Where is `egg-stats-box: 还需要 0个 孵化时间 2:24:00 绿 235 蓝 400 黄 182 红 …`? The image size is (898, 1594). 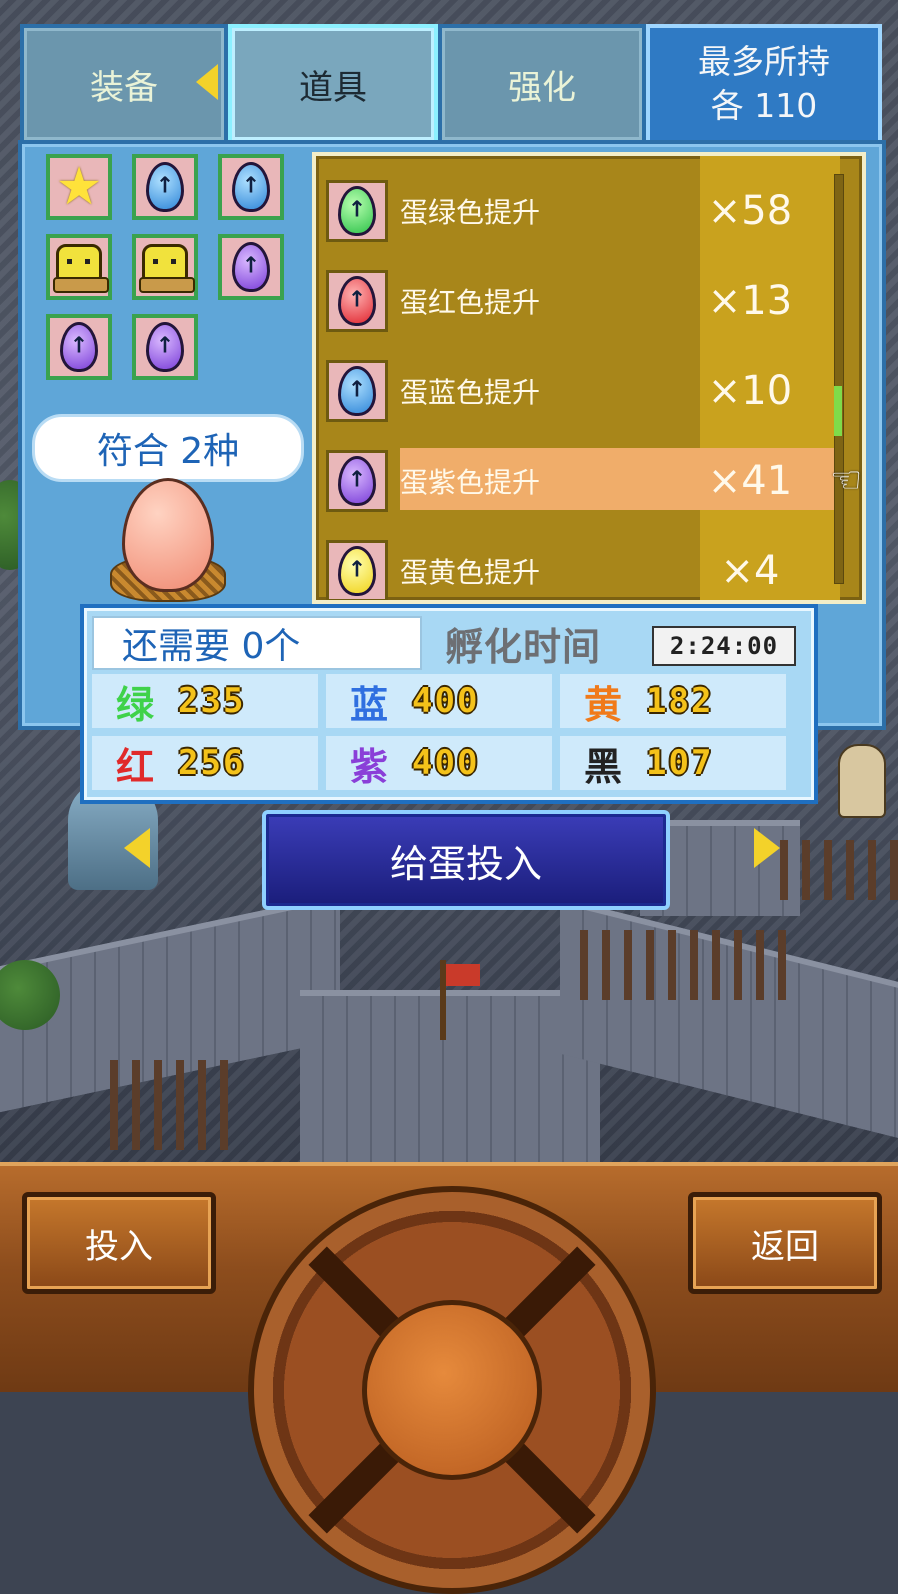
egg-stats-box: 还需要 0个 孵化时间 2:24:00 绿 235 蓝 400 黄 182 红 … is located at coordinates (449, 704).